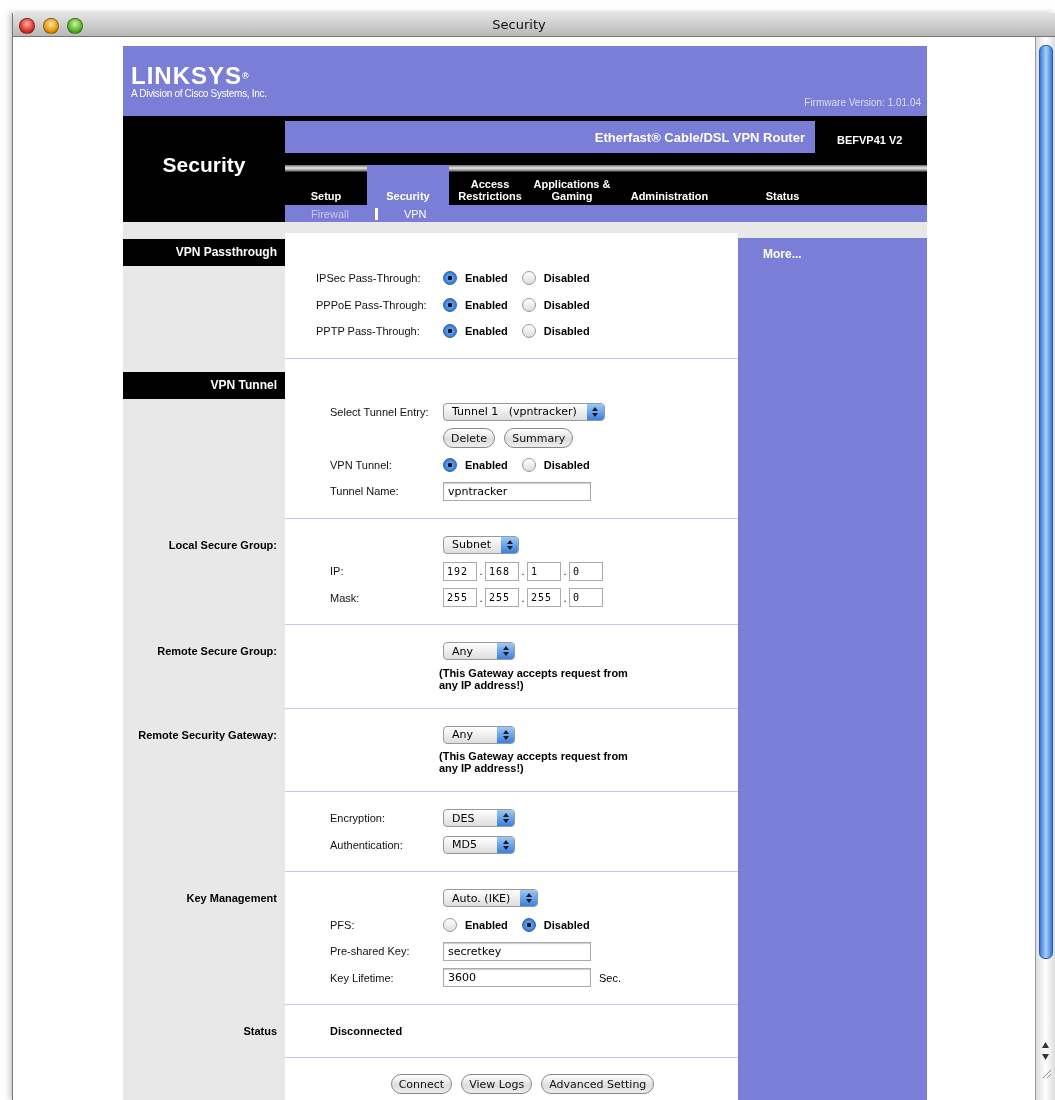  I want to click on field-label: Tunnel Name:, so click(365, 491).